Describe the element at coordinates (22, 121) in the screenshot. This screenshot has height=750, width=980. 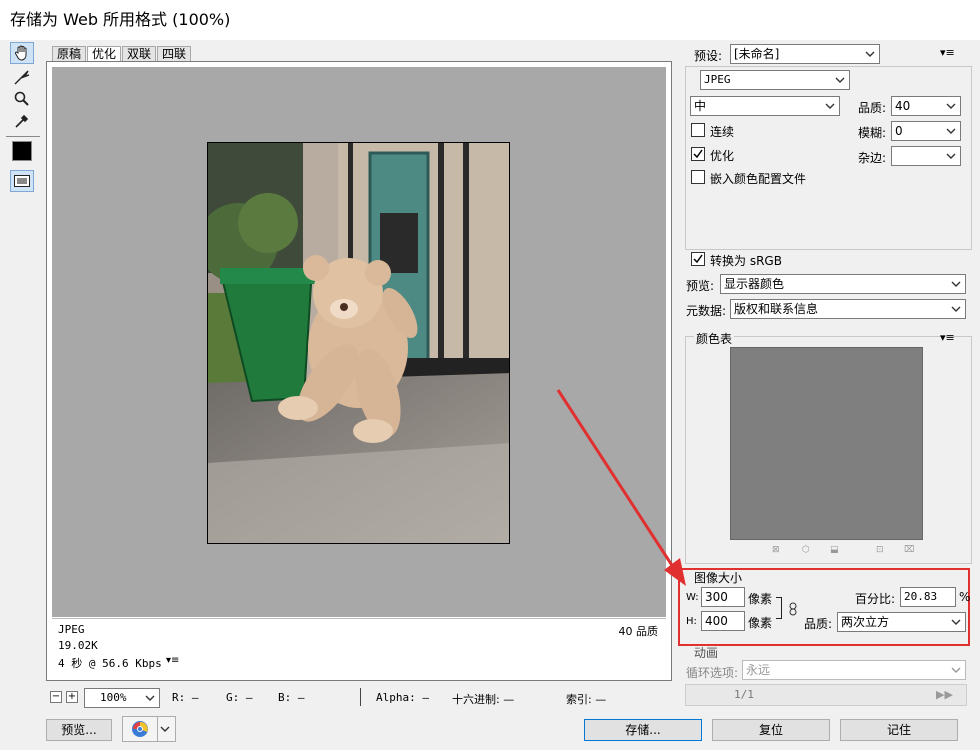
I see `eyedropper-icon` at that location.